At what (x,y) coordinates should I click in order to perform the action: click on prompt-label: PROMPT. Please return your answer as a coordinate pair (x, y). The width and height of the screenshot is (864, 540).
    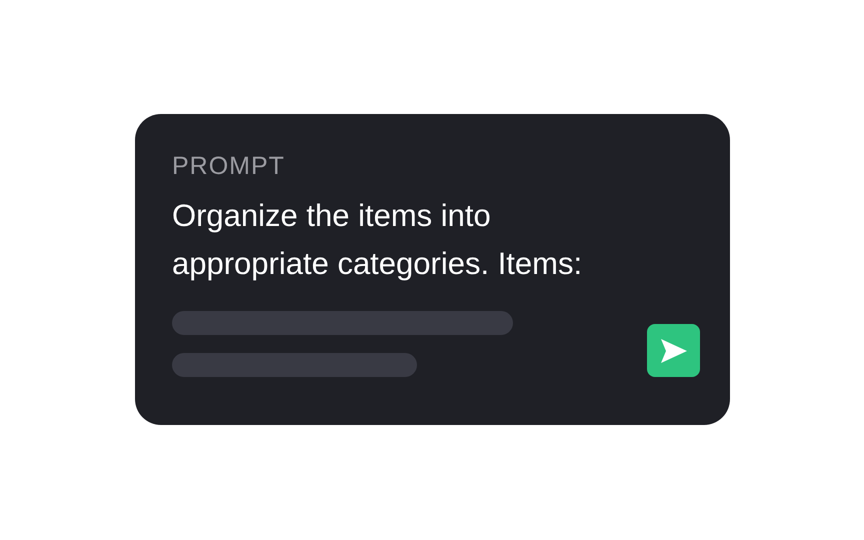
    Looking at the image, I should click on (229, 166).